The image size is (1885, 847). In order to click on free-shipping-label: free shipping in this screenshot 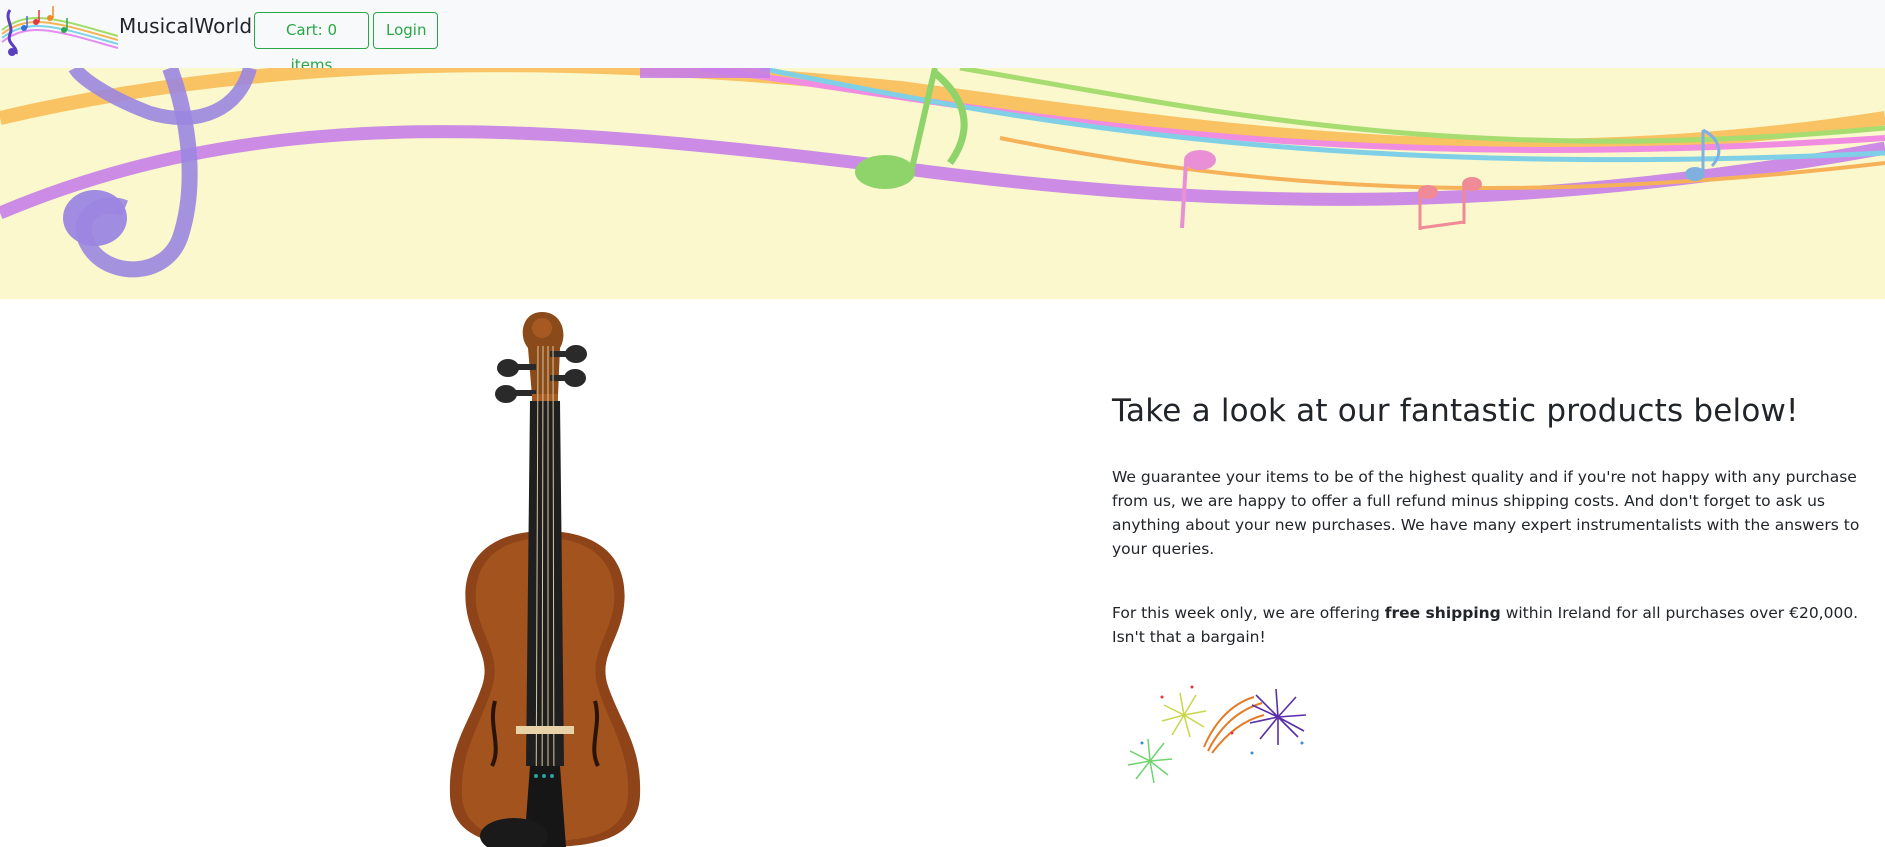, I will do `click(1442, 613)`.